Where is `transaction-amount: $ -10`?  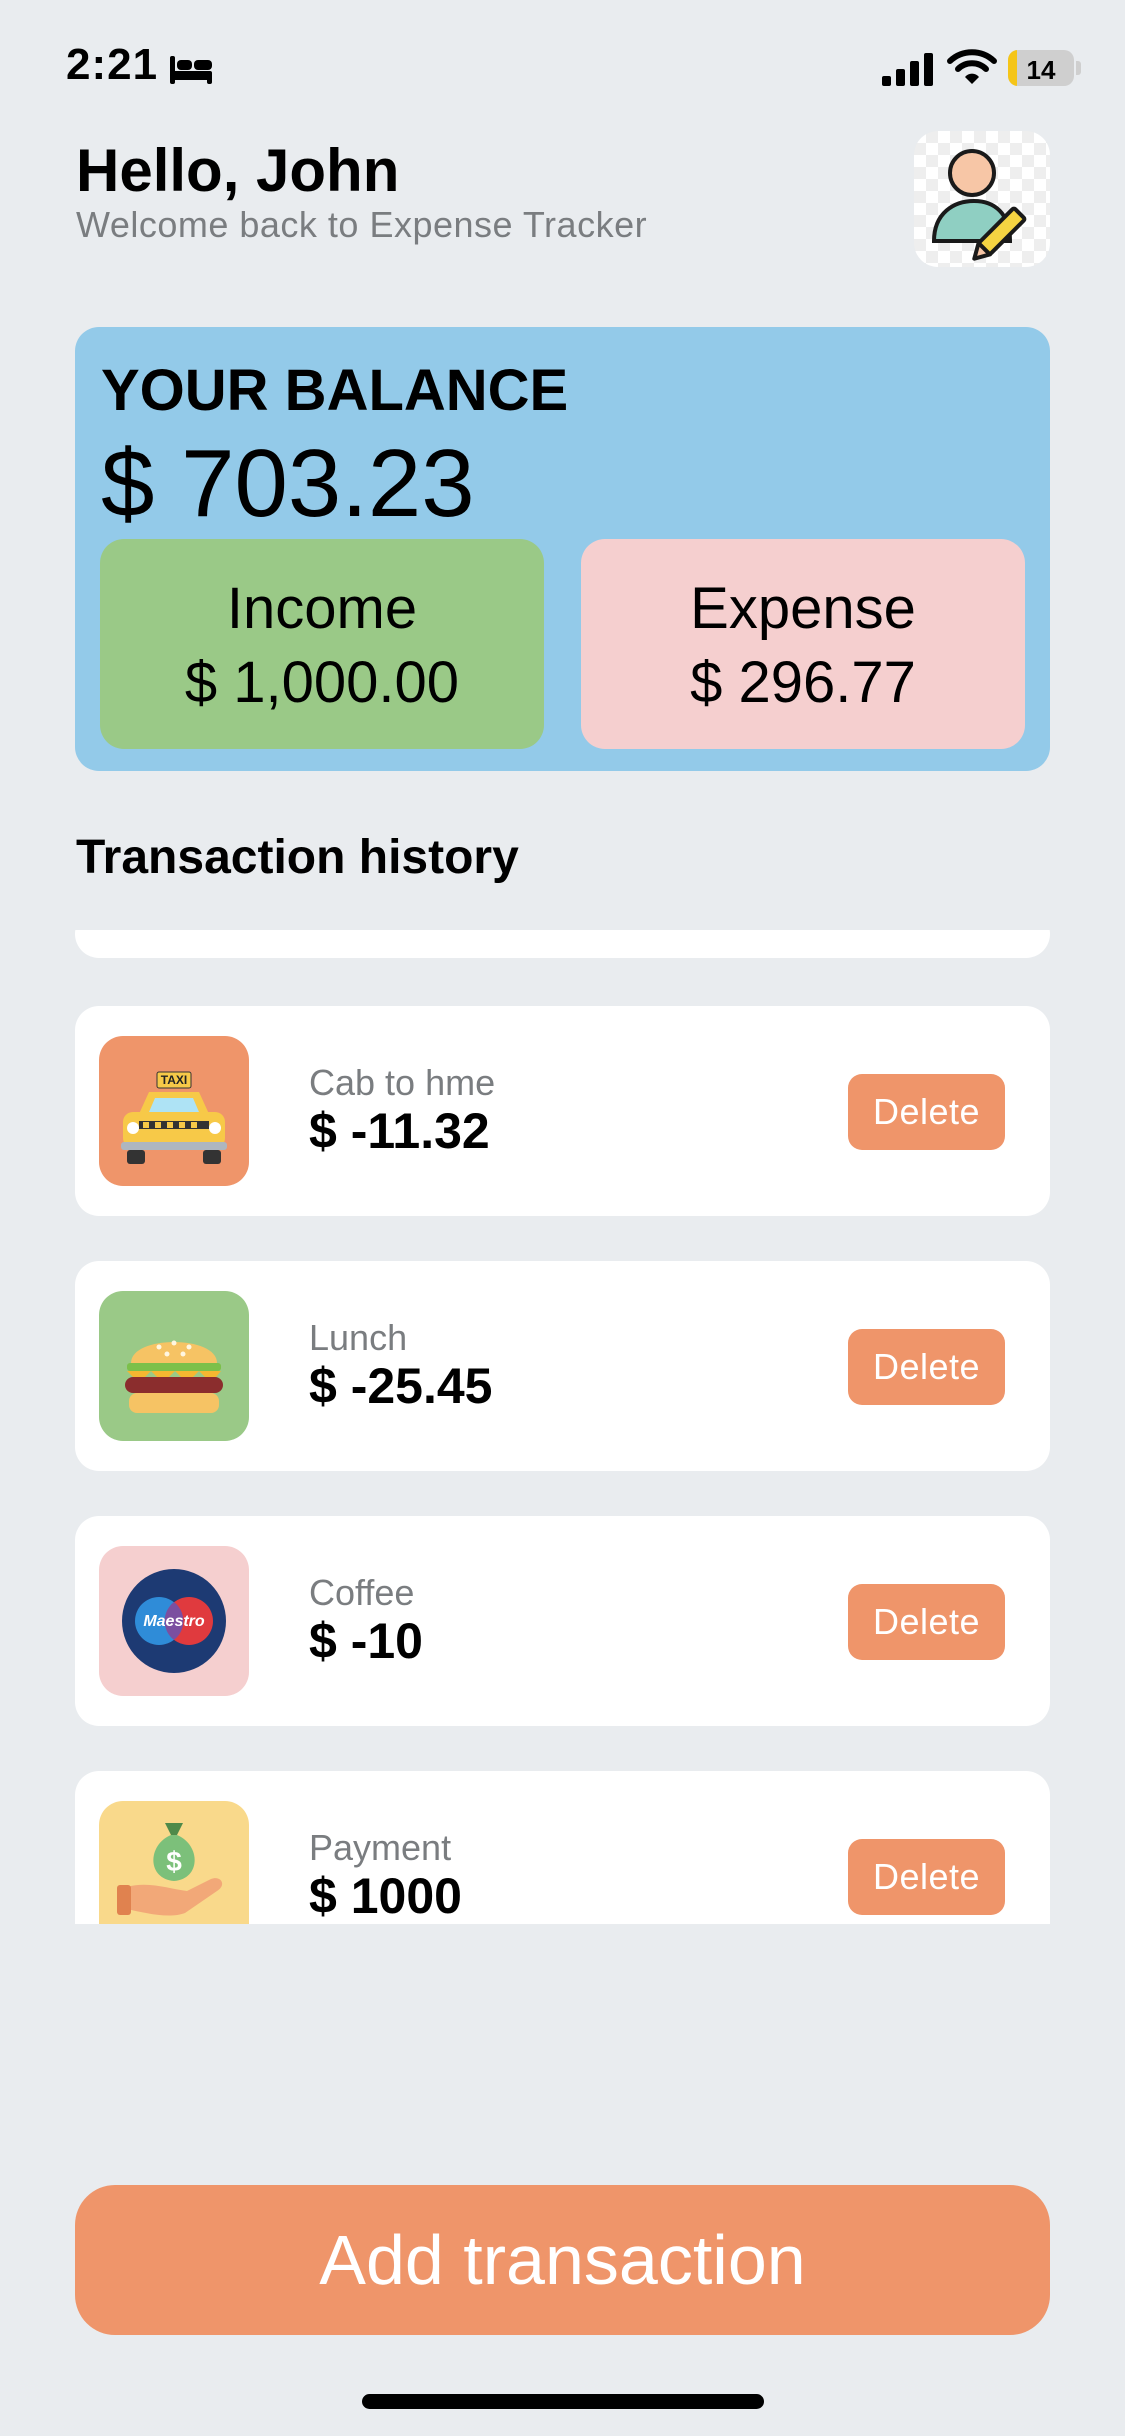 transaction-amount: $ -10 is located at coordinates (366, 1641).